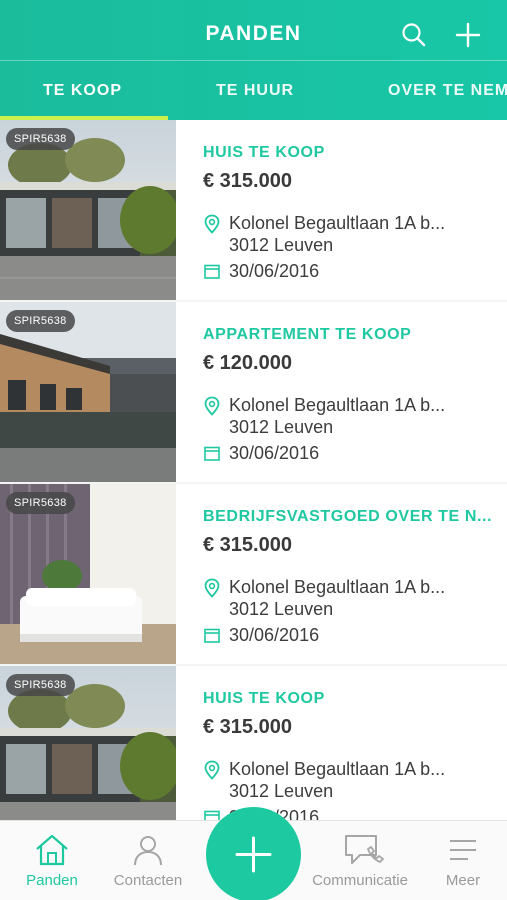 This screenshot has height=900, width=507. Describe the element at coordinates (463, 850) in the screenshot. I see `menu-lines-icon` at that location.